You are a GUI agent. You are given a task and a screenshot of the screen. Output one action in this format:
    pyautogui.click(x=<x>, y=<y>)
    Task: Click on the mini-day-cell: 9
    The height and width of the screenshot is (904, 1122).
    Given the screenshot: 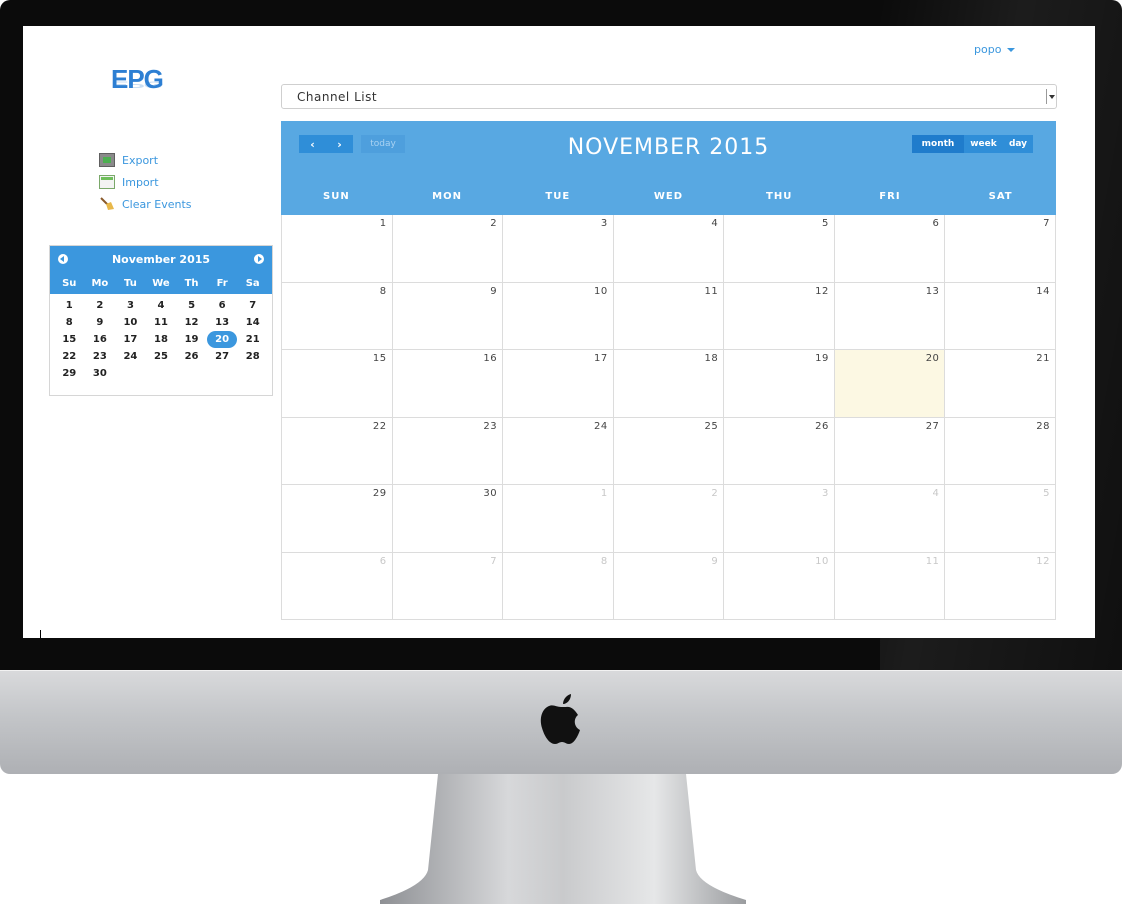 What is the action you would take?
    pyautogui.click(x=100, y=322)
    